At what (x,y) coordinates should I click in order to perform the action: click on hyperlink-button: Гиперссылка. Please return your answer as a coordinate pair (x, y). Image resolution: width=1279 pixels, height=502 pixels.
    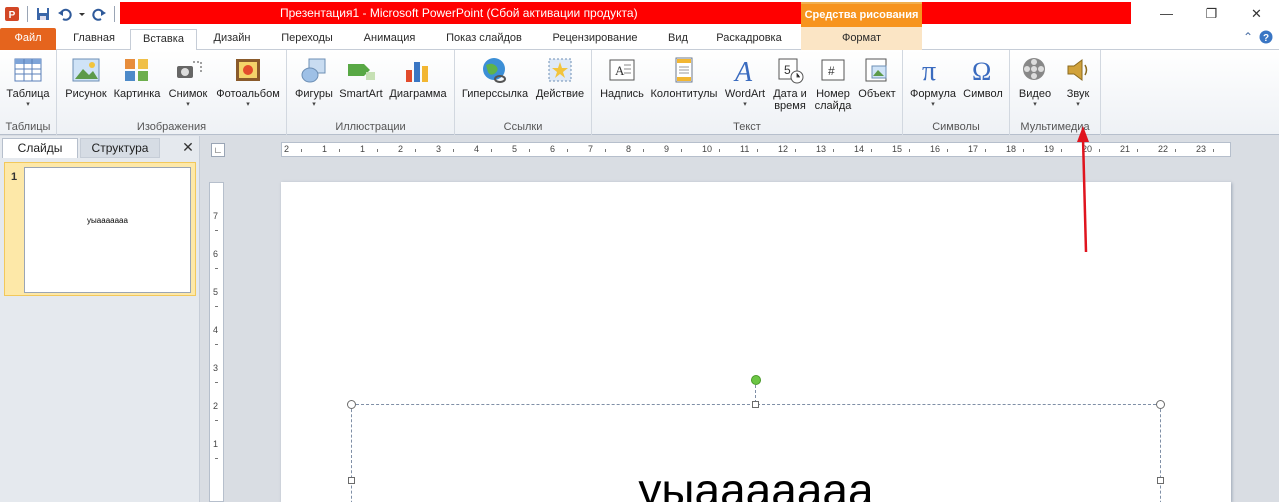
    Looking at the image, I should click on (495, 87).